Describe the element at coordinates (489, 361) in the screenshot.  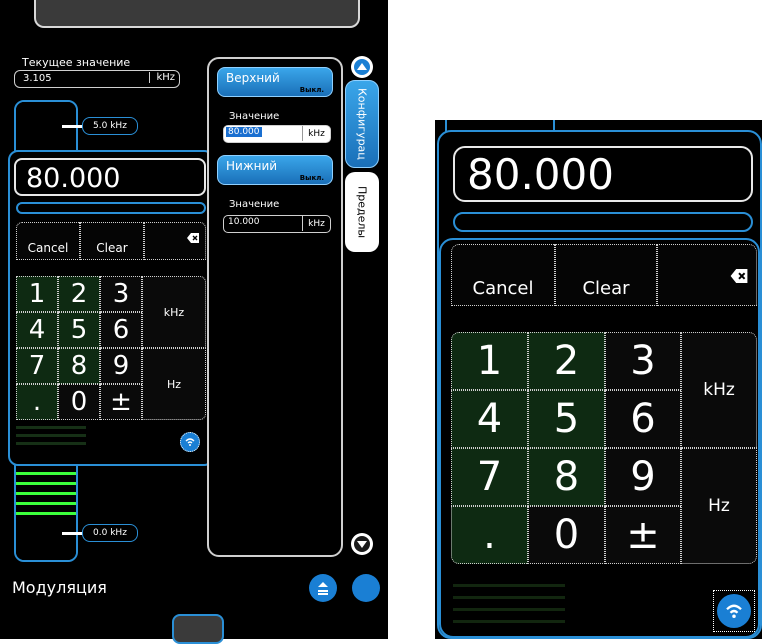
I see `right-key-1: 1` at that location.